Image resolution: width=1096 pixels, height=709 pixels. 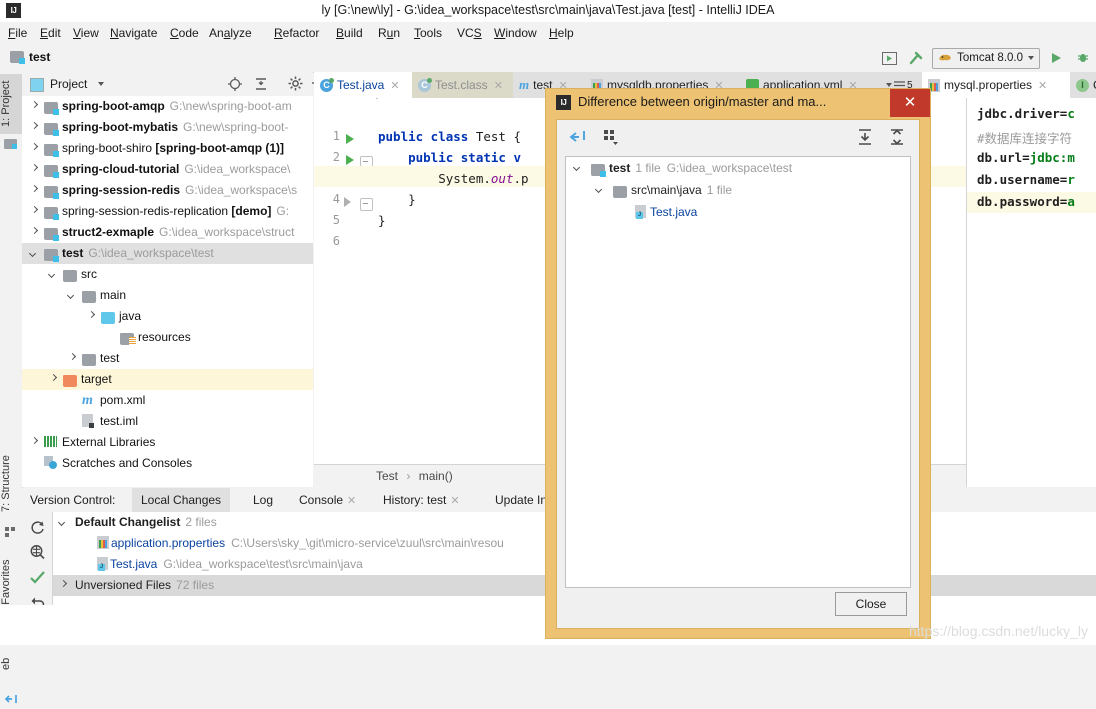 I want to click on tree-item-spring-cloud-tutorial: spring-cloud-tutorial G:\idea_workspace\, so click(x=167, y=169).